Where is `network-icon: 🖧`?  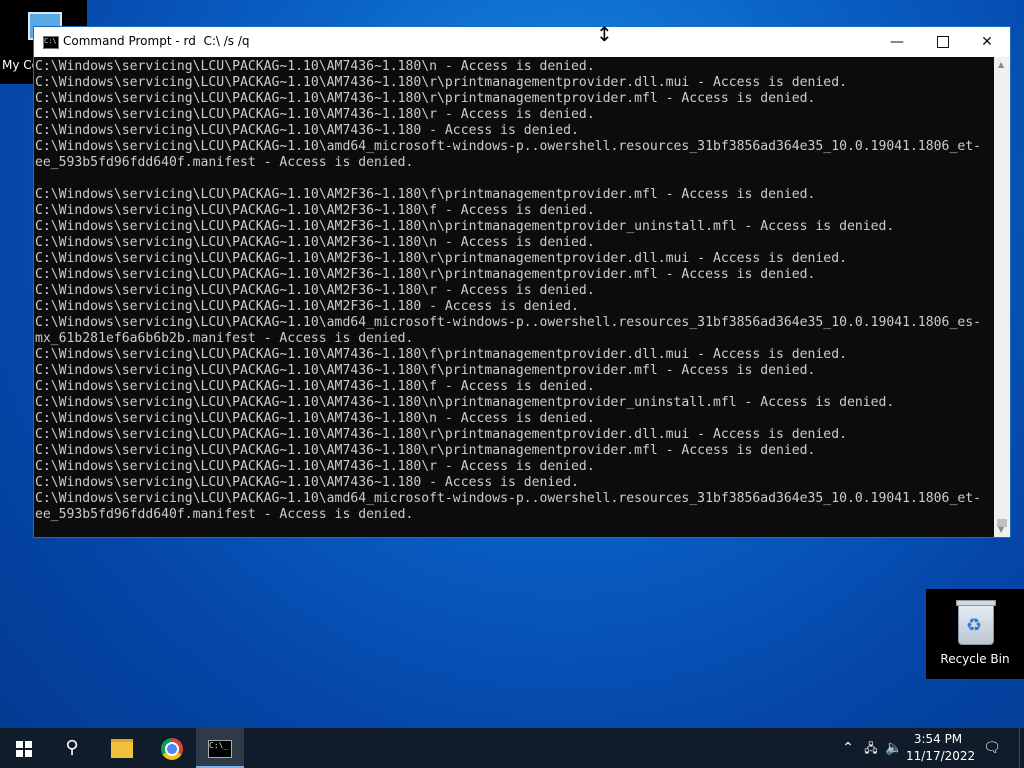
network-icon: 🖧 is located at coordinates (871, 748).